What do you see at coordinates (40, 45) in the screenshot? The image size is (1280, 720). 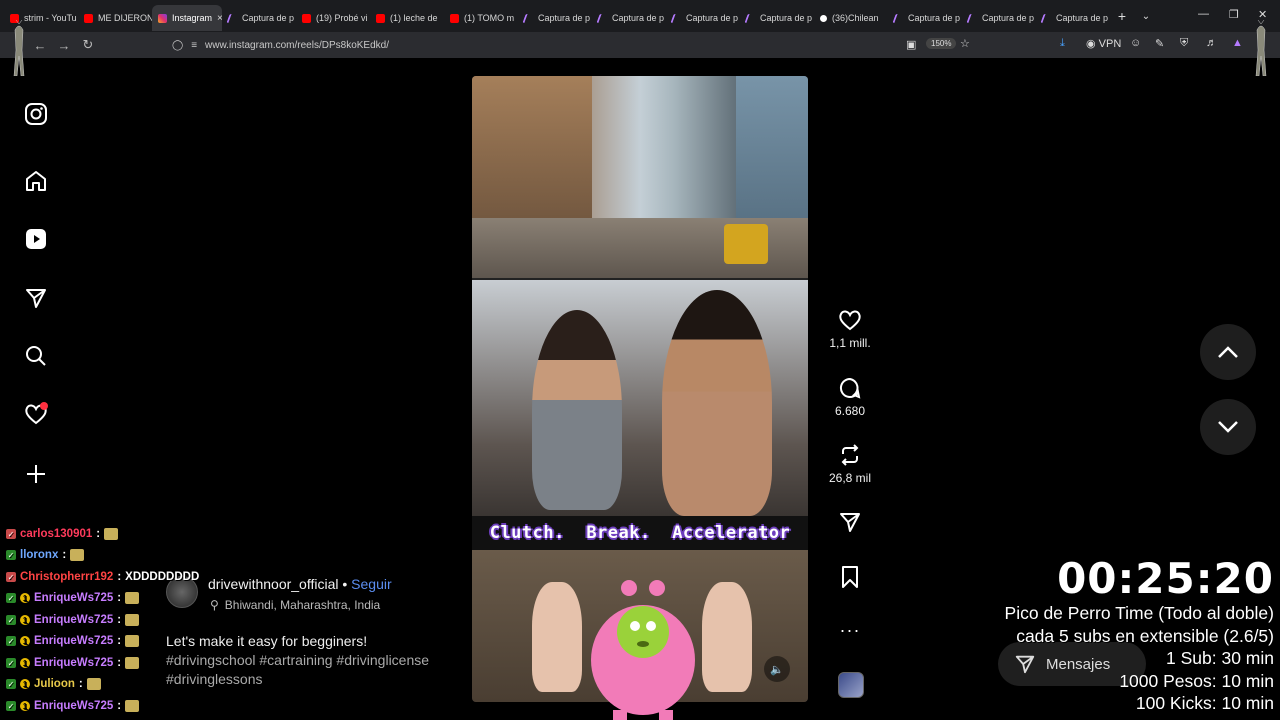 I see `back-icon: ←` at bounding box center [40, 45].